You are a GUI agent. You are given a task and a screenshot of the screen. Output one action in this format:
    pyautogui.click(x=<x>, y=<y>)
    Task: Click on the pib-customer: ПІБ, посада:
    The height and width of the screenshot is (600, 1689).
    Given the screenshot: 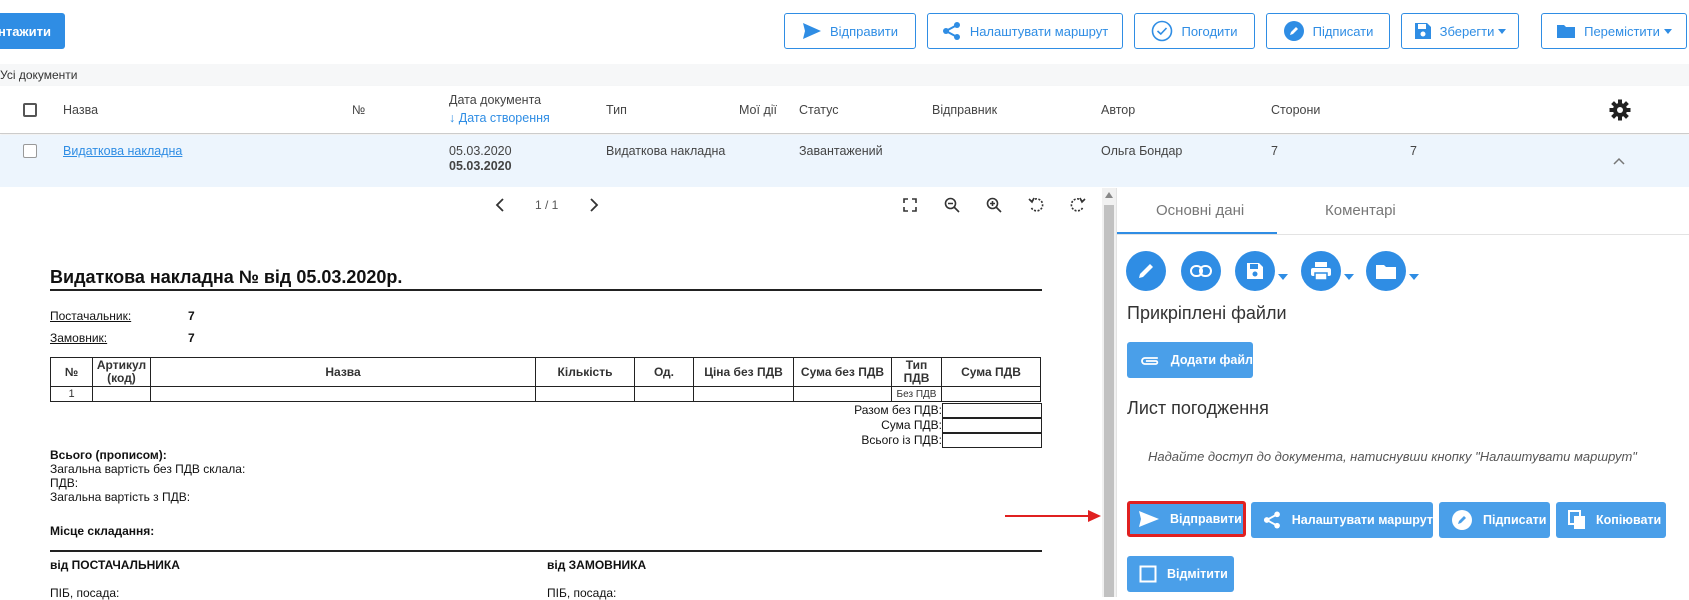 What is the action you would take?
    pyautogui.click(x=582, y=593)
    